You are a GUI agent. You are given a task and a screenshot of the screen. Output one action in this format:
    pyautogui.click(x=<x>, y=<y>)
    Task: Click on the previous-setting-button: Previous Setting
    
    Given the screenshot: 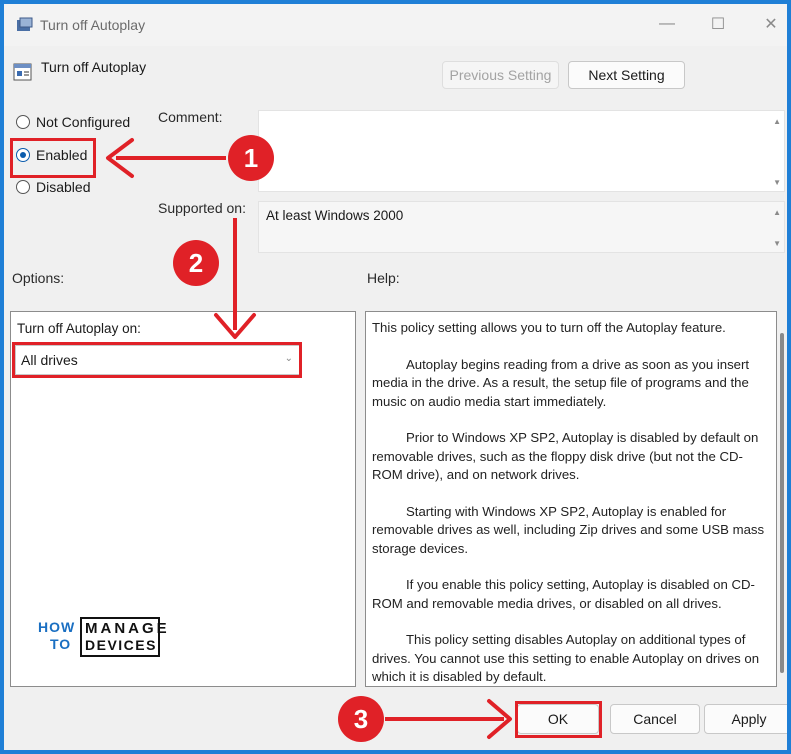 What is the action you would take?
    pyautogui.click(x=500, y=75)
    